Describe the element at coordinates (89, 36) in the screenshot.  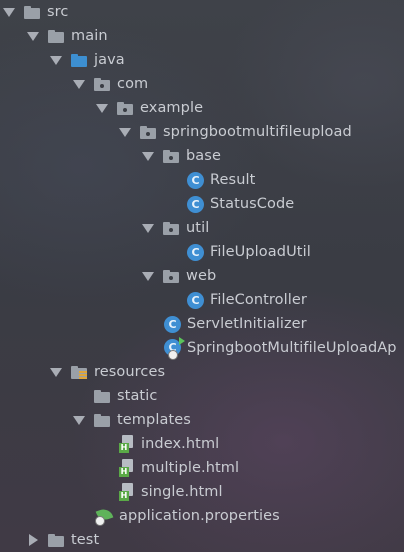
I see `tree-item-label: main` at that location.